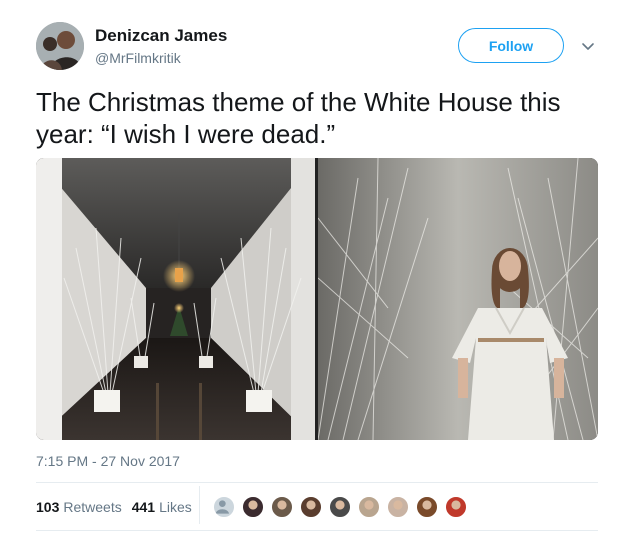 Image resolution: width=633 pixels, height=540 pixels. Describe the element at coordinates (108, 461) in the screenshot. I see `tweet-timestamp: 7:15 PM - 27 Nov 2017` at that location.